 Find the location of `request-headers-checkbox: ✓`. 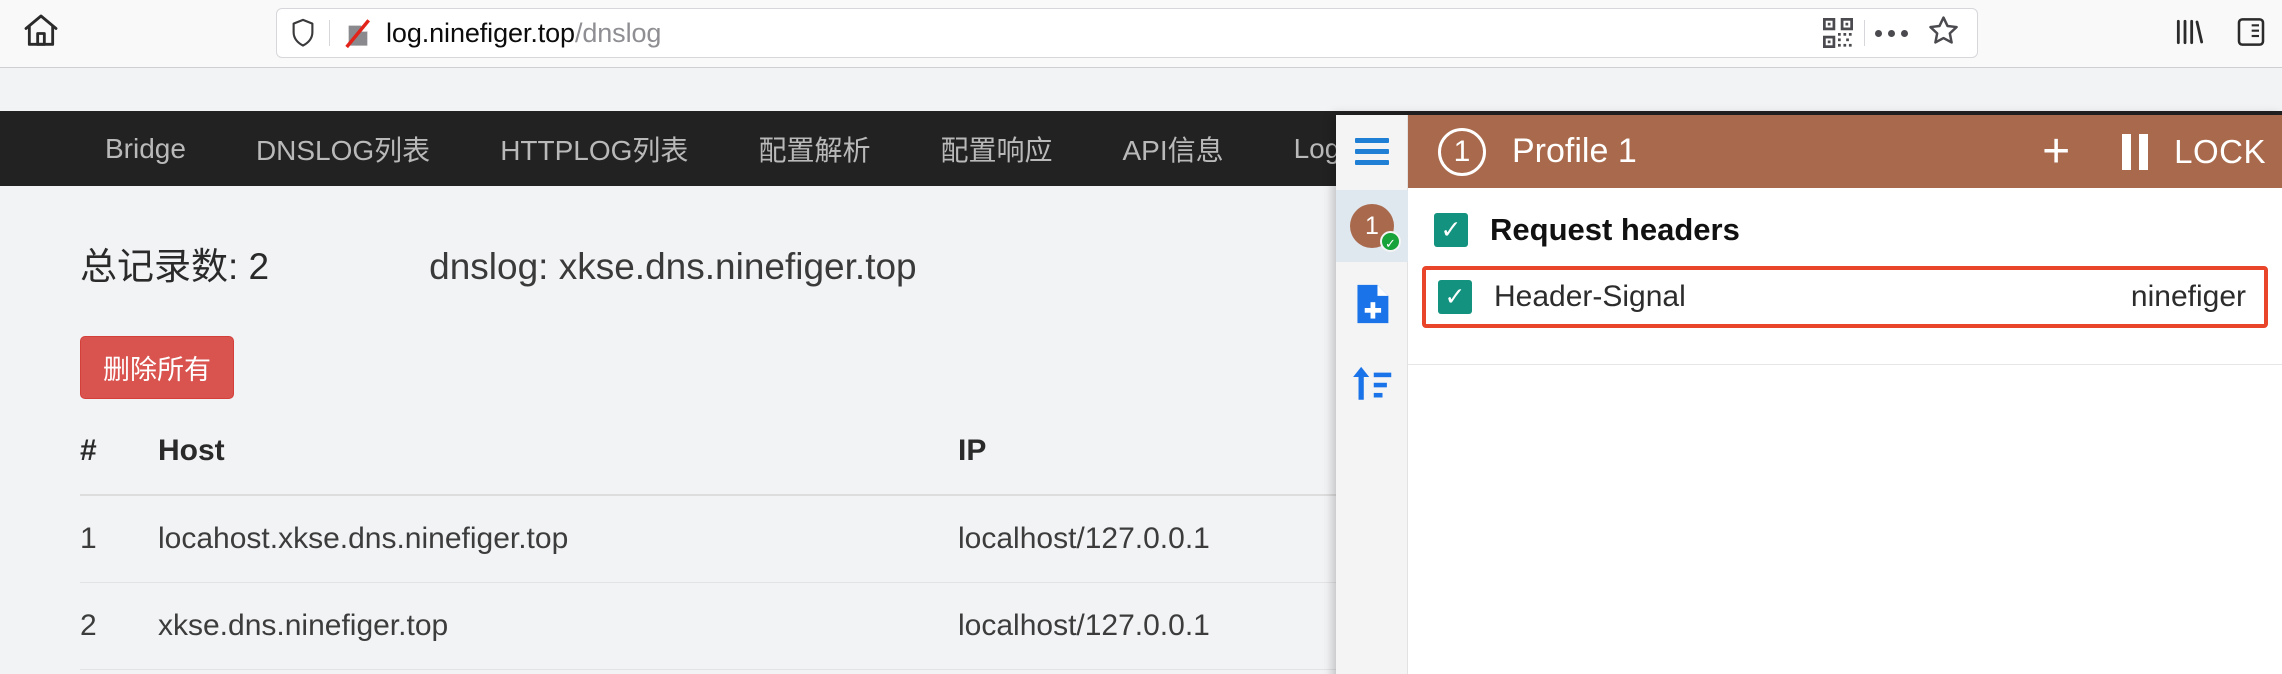

request-headers-checkbox: ✓ is located at coordinates (1451, 230).